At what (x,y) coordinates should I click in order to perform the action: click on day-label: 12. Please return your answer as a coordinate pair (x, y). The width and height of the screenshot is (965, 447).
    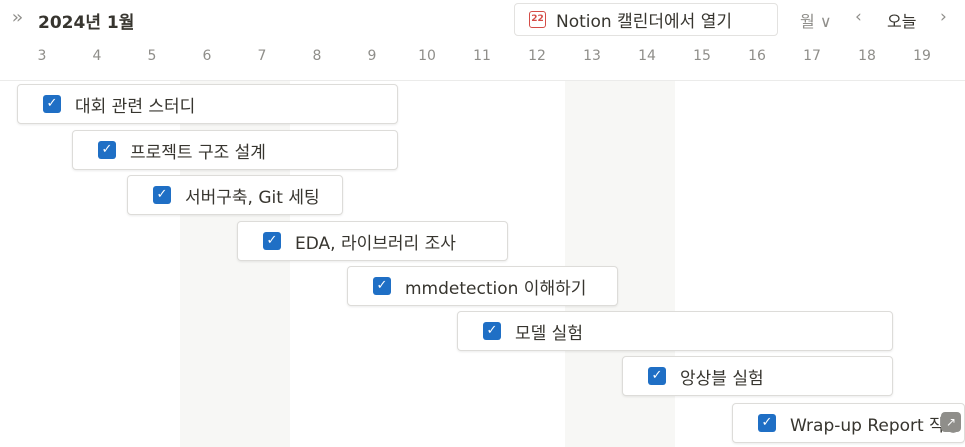
    Looking at the image, I should click on (537, 56).